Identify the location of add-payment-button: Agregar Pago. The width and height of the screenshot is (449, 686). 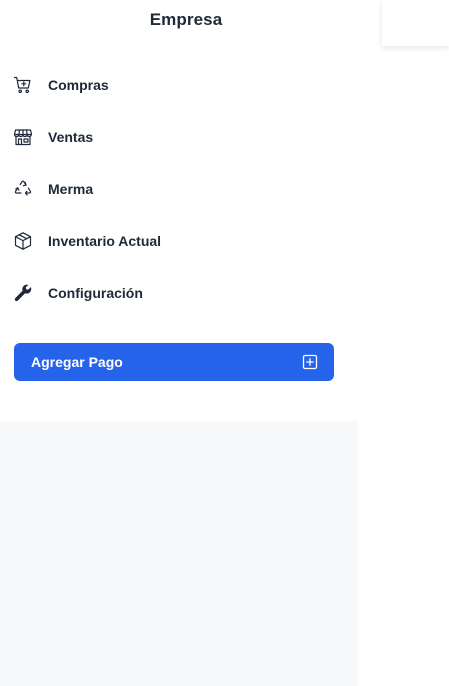
(174, 362).